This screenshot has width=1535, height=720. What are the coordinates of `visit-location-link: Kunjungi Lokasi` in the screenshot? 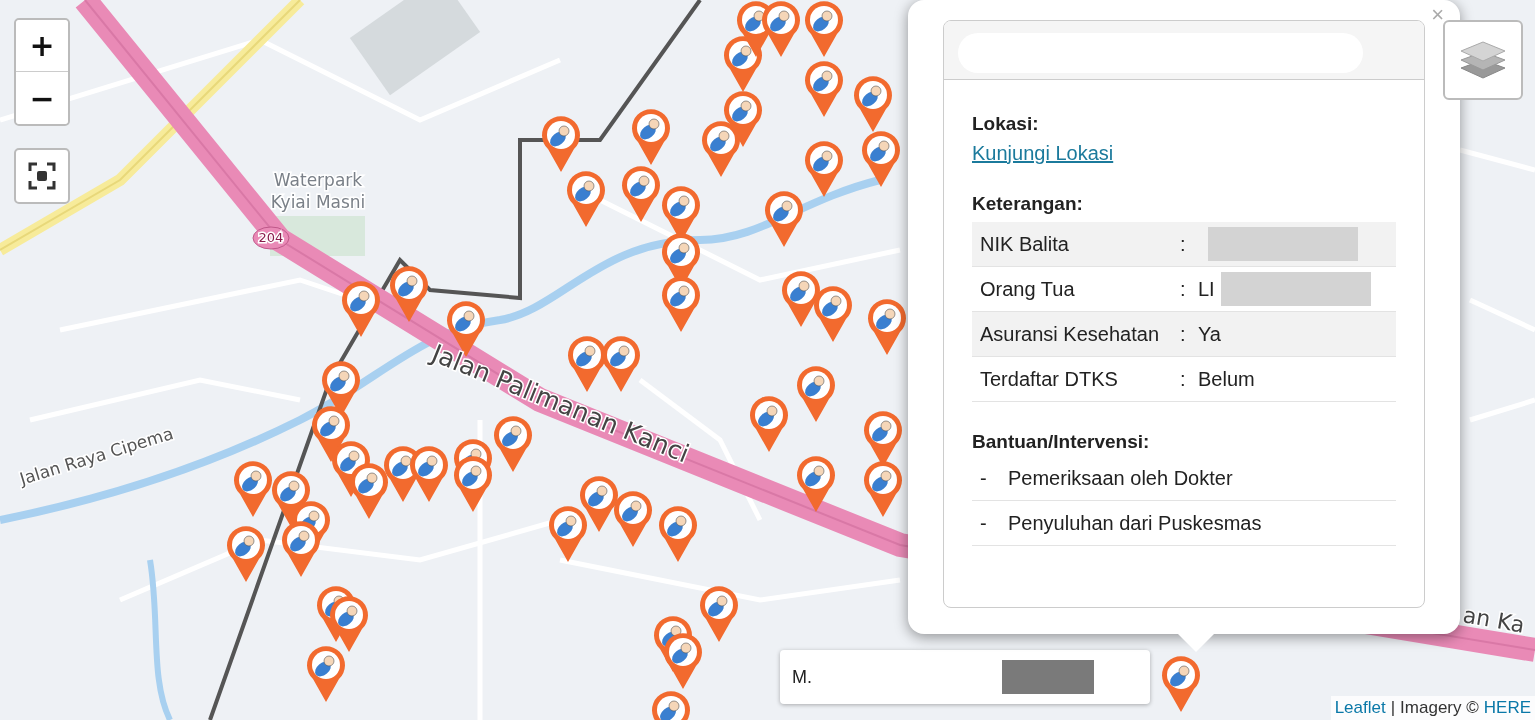 It's located at (1043, 153).